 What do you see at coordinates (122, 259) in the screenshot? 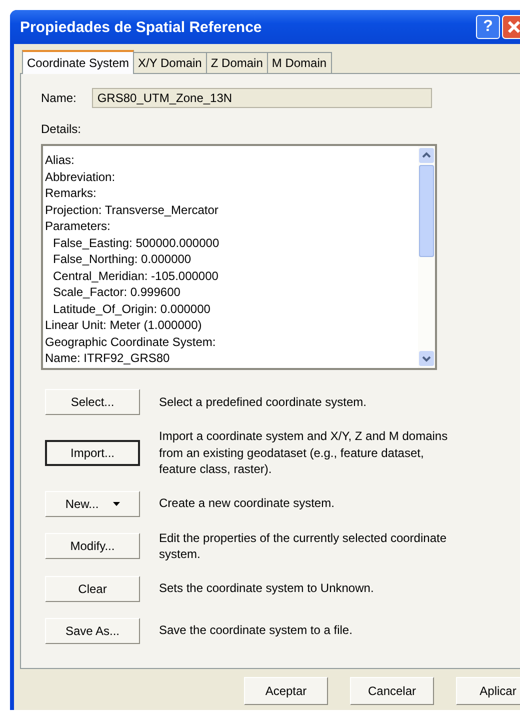
I see `details-line: False_Northing: 0.000000` at bounding box center [122, 259].